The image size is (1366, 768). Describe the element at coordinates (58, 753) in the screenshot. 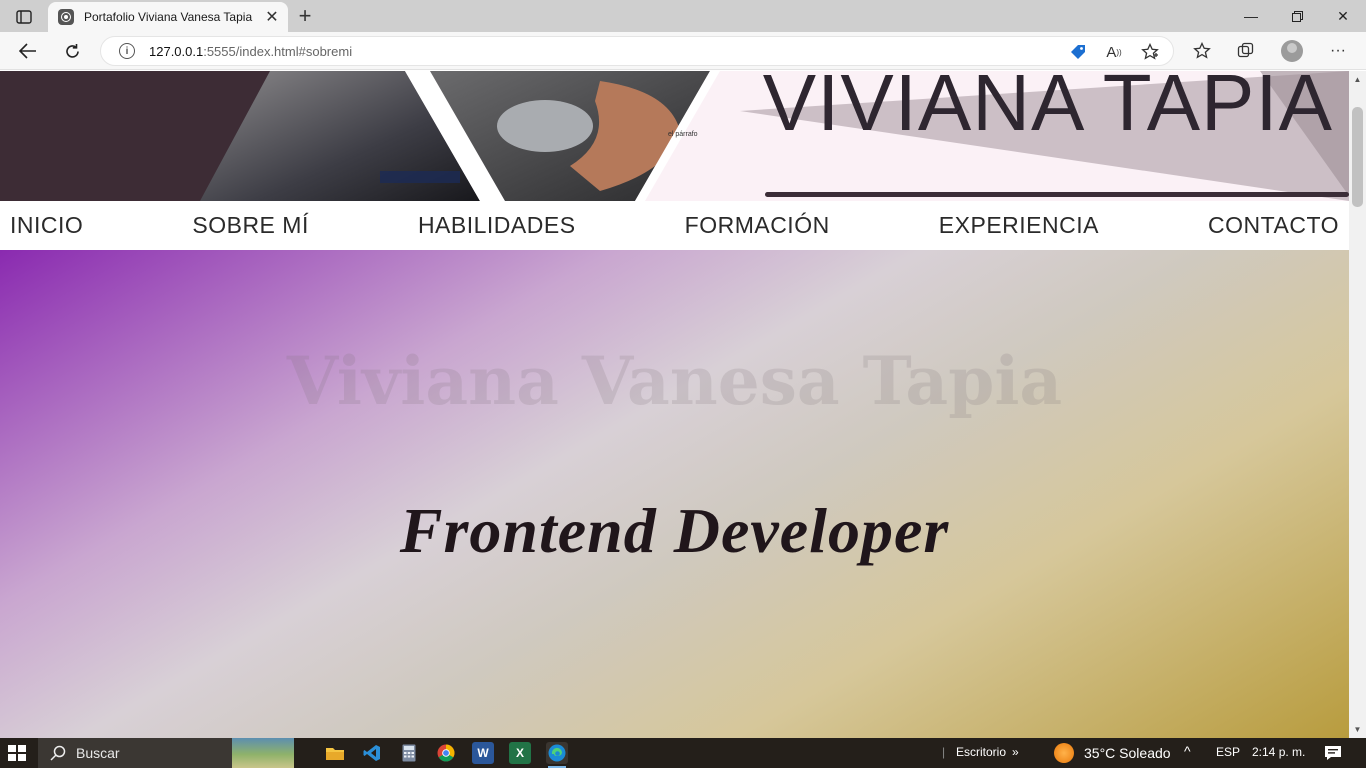

I see `search-icon` at that location.